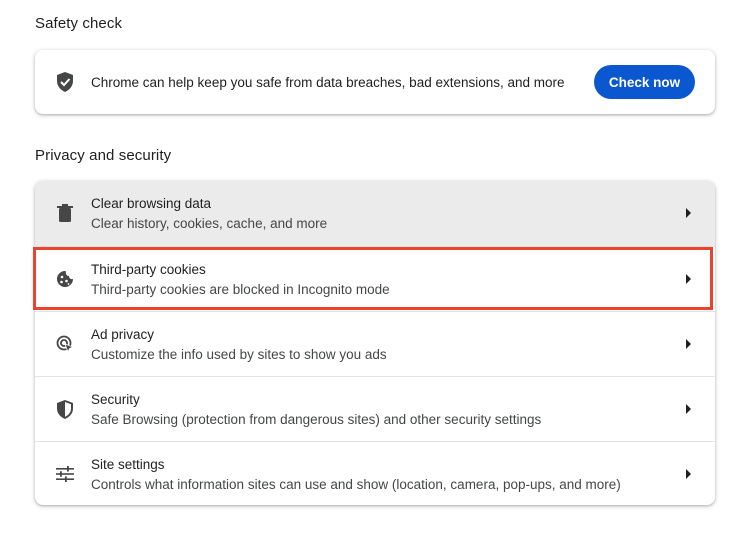 This screenshot has width=755, height=559. Describe the element at coordinates (123, 334) in the screenshot. I see `row-label: Ad privacy` at that location.